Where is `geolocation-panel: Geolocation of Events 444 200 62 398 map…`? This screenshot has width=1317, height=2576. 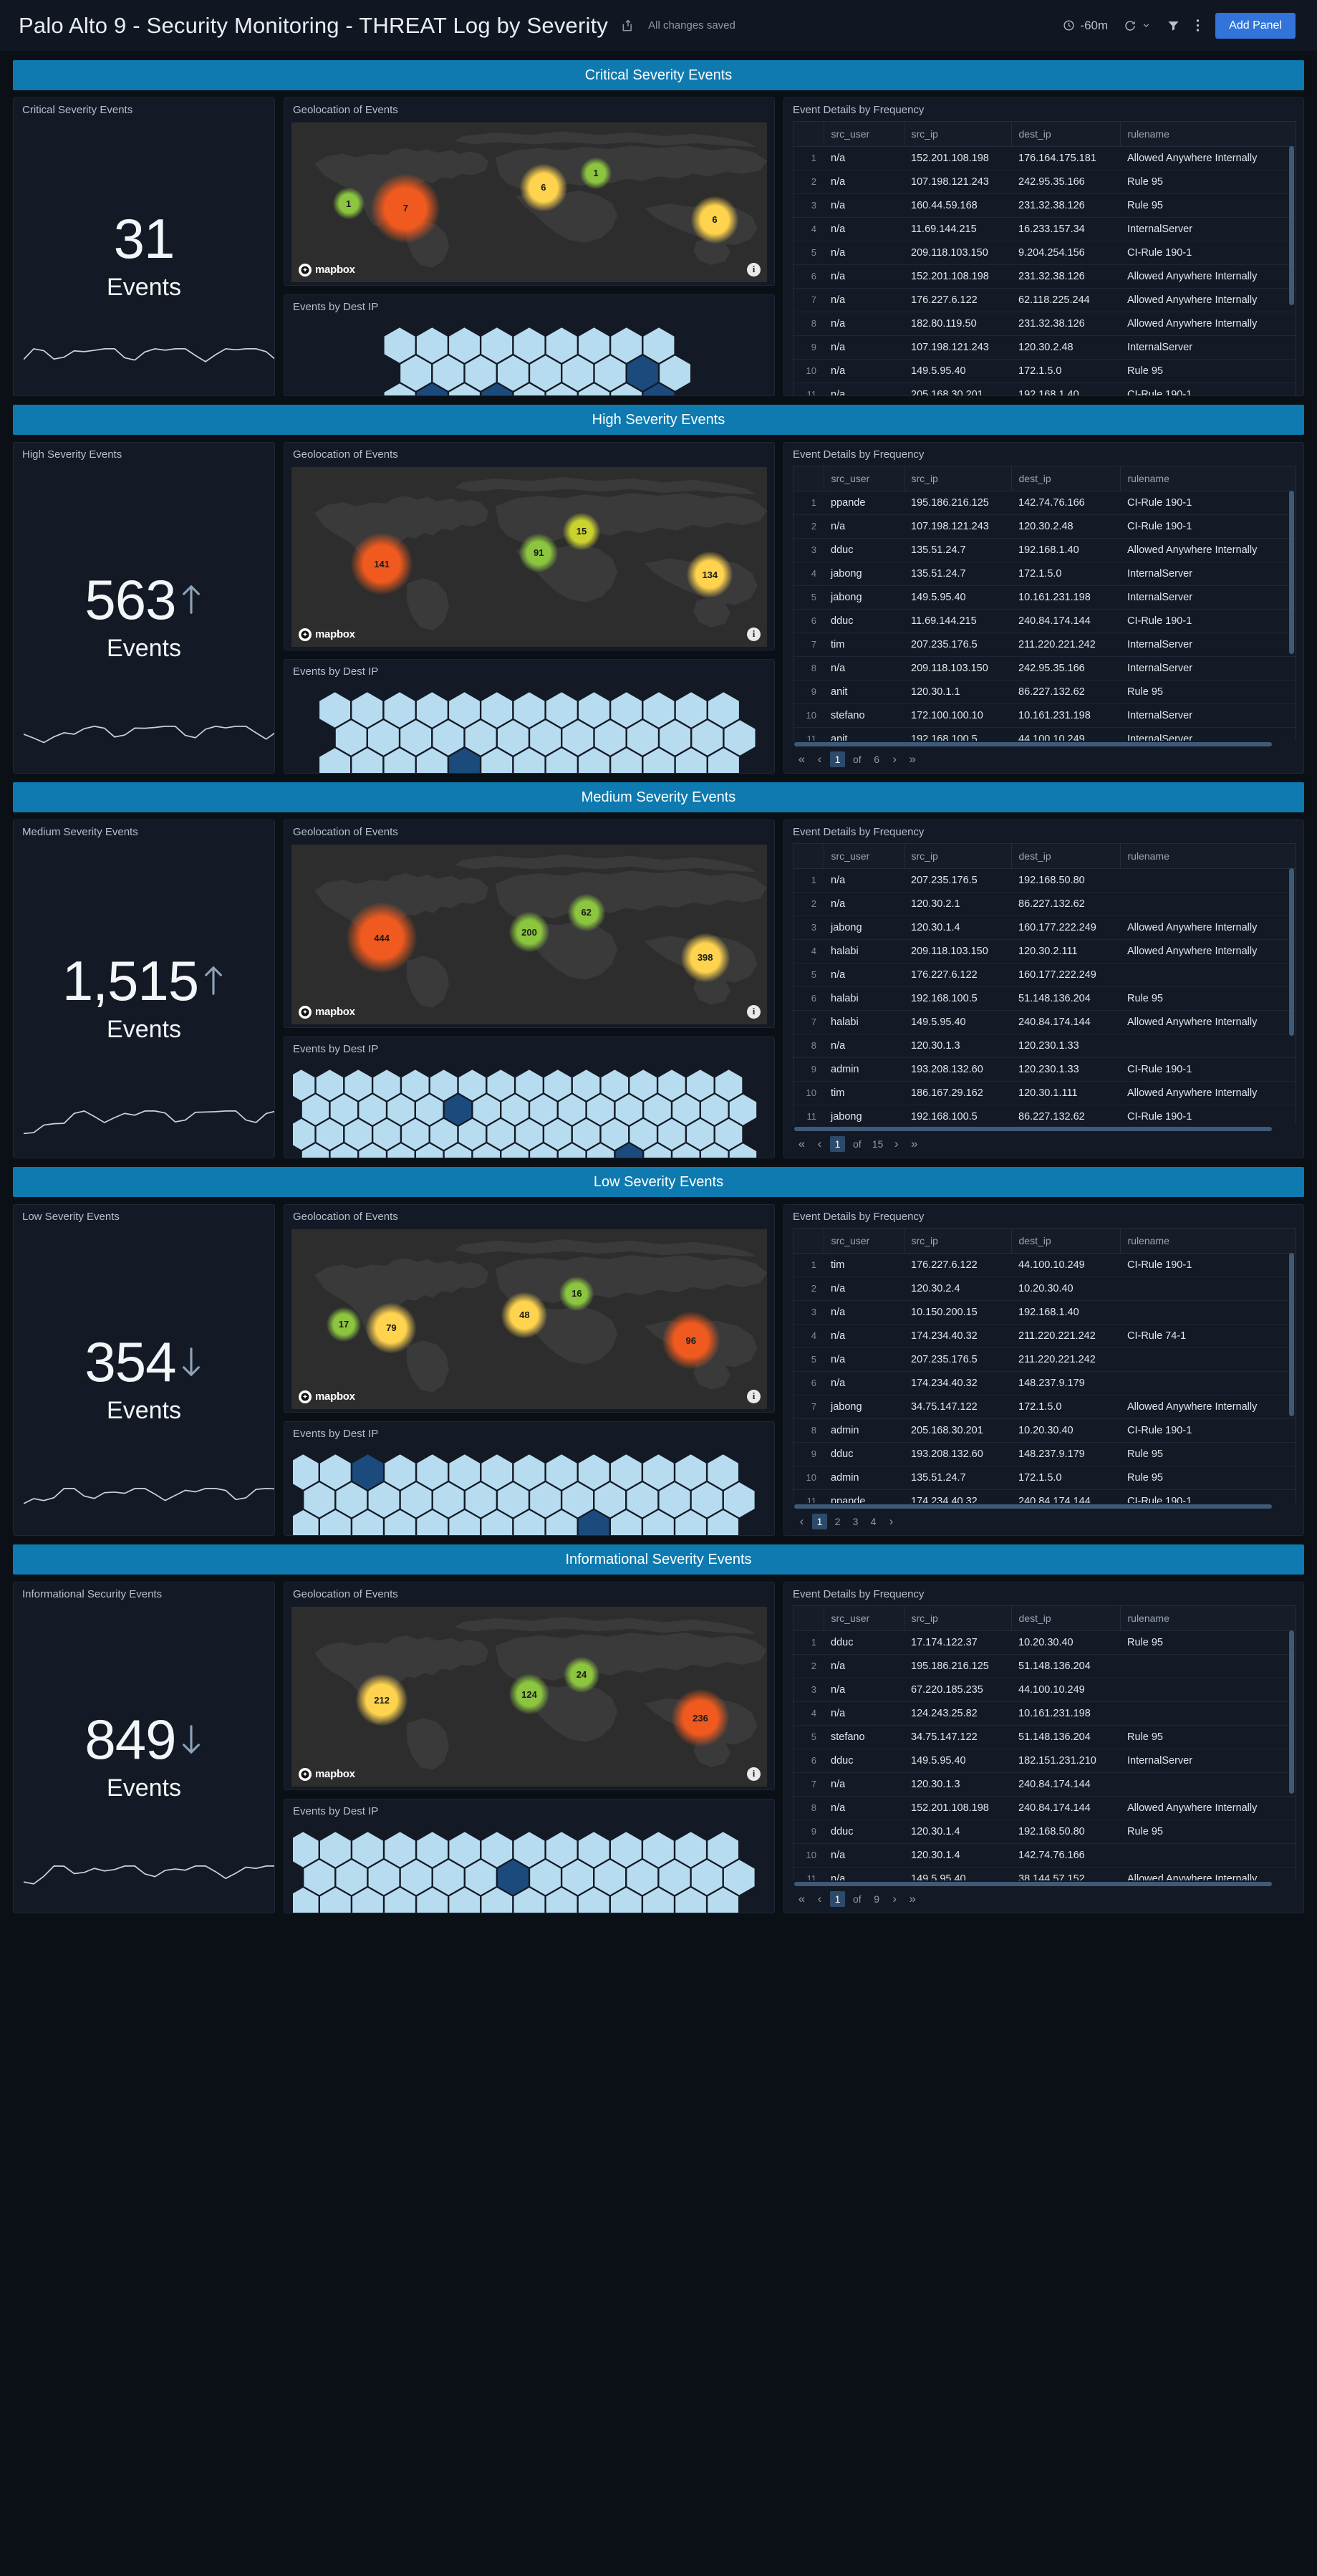
geolocation-panel: Geolocation of Events 444 200 62 398 map… is located at coordinates (529, 924).